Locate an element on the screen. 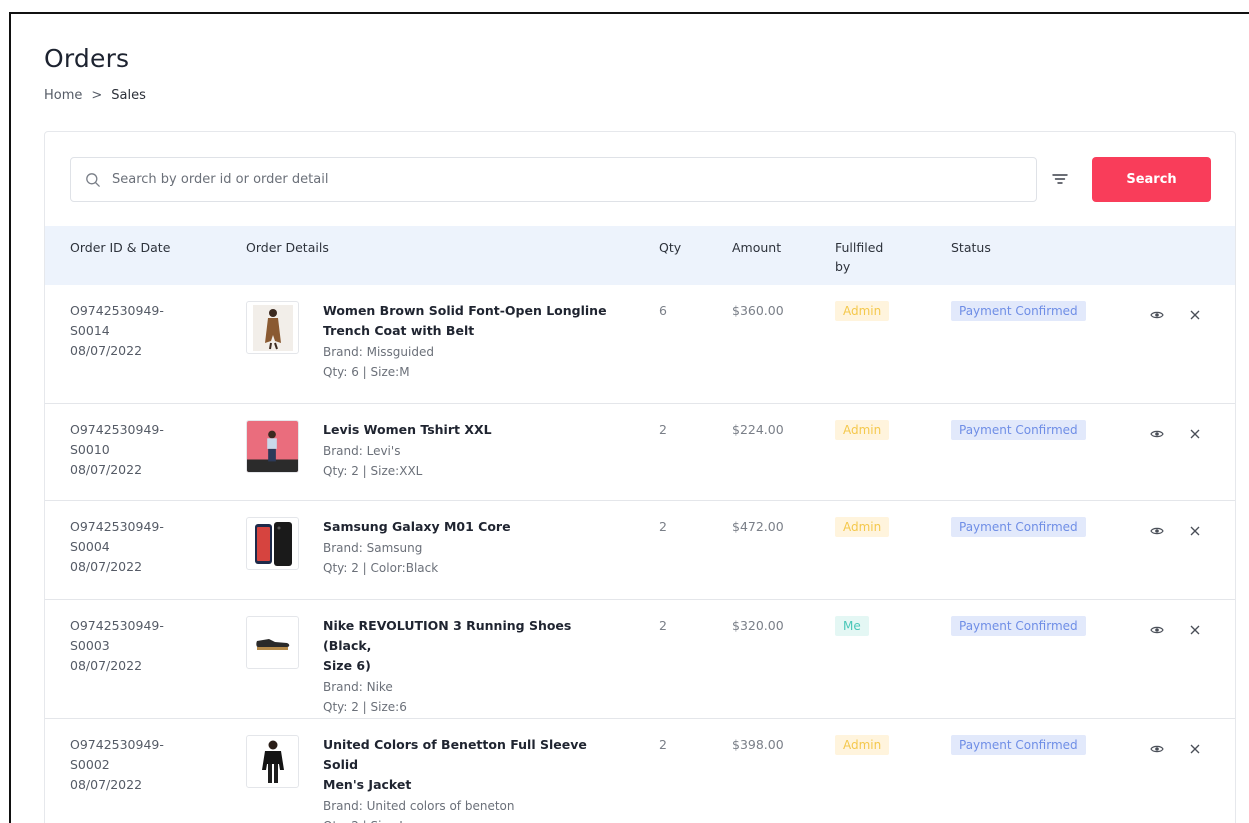  filter-button is located at coordinates (1060, 179).